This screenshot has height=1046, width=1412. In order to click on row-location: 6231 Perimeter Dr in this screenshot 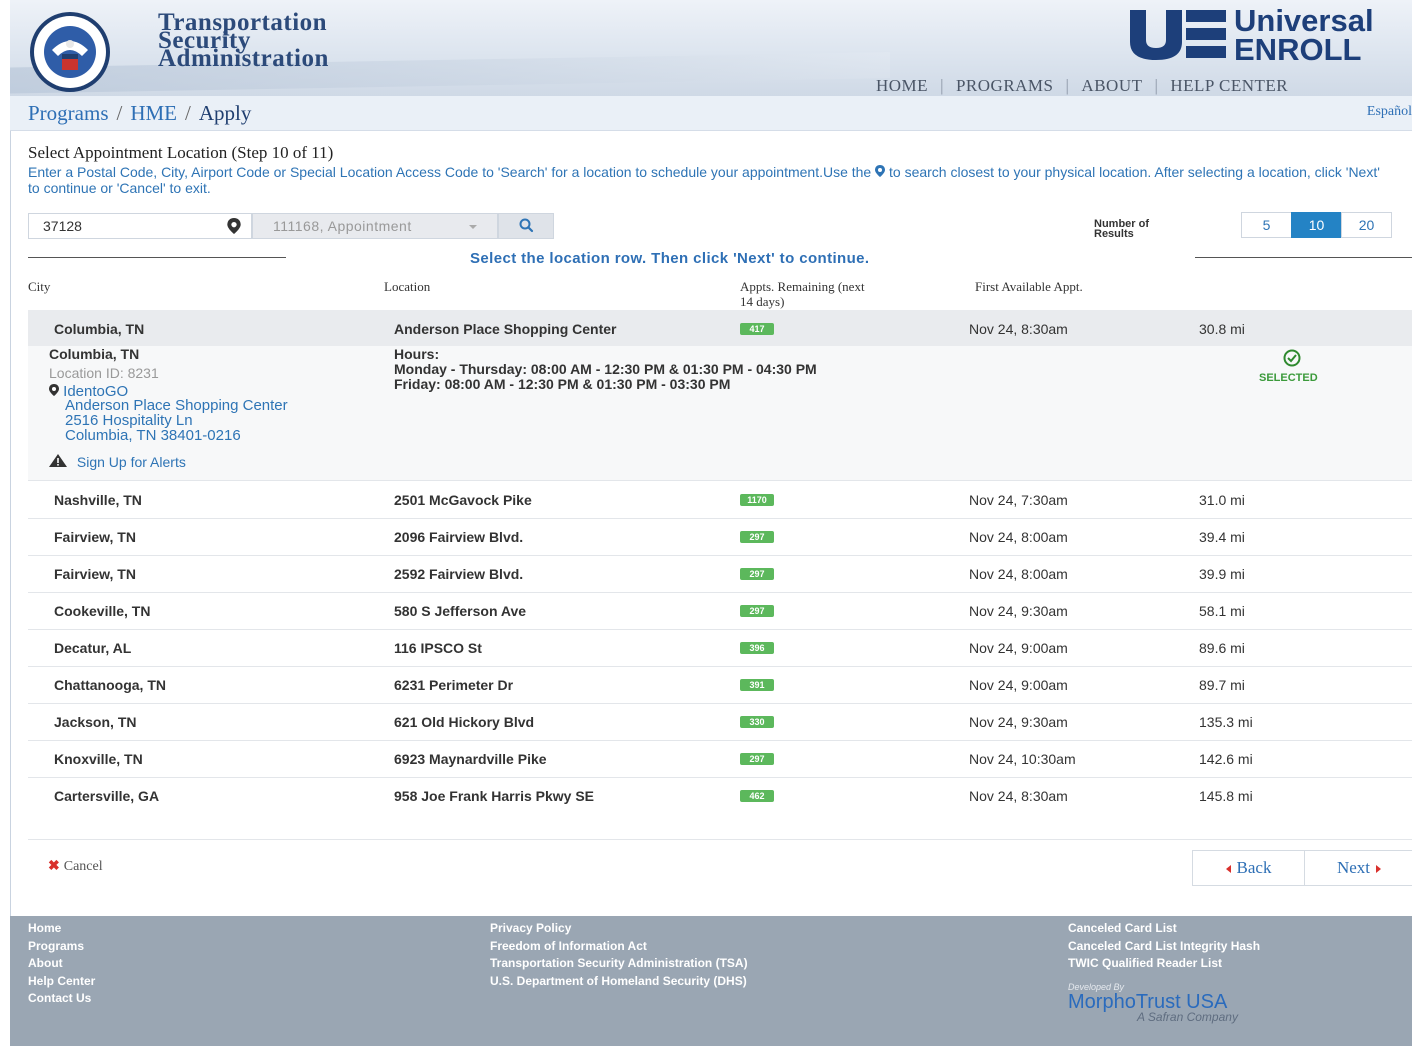, I will do `click(454, 685)`.